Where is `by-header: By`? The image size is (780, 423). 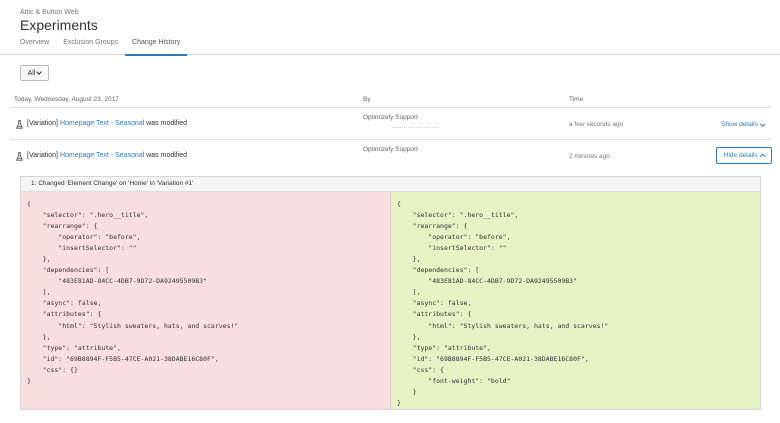
by-header: By is located at coordinates (367, 99).